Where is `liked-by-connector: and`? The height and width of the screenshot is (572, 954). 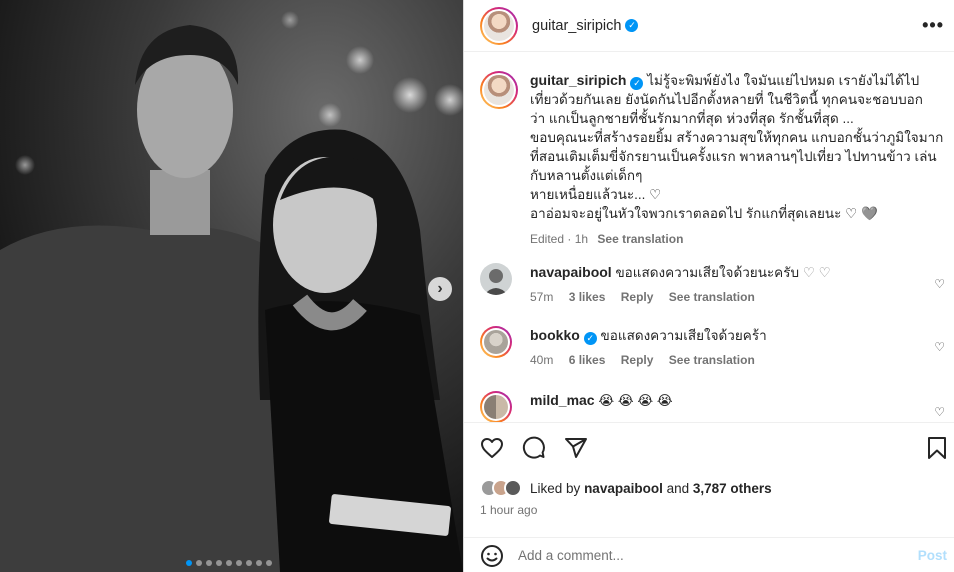 liked-by-connector: and is located at coordinates (678, 488).